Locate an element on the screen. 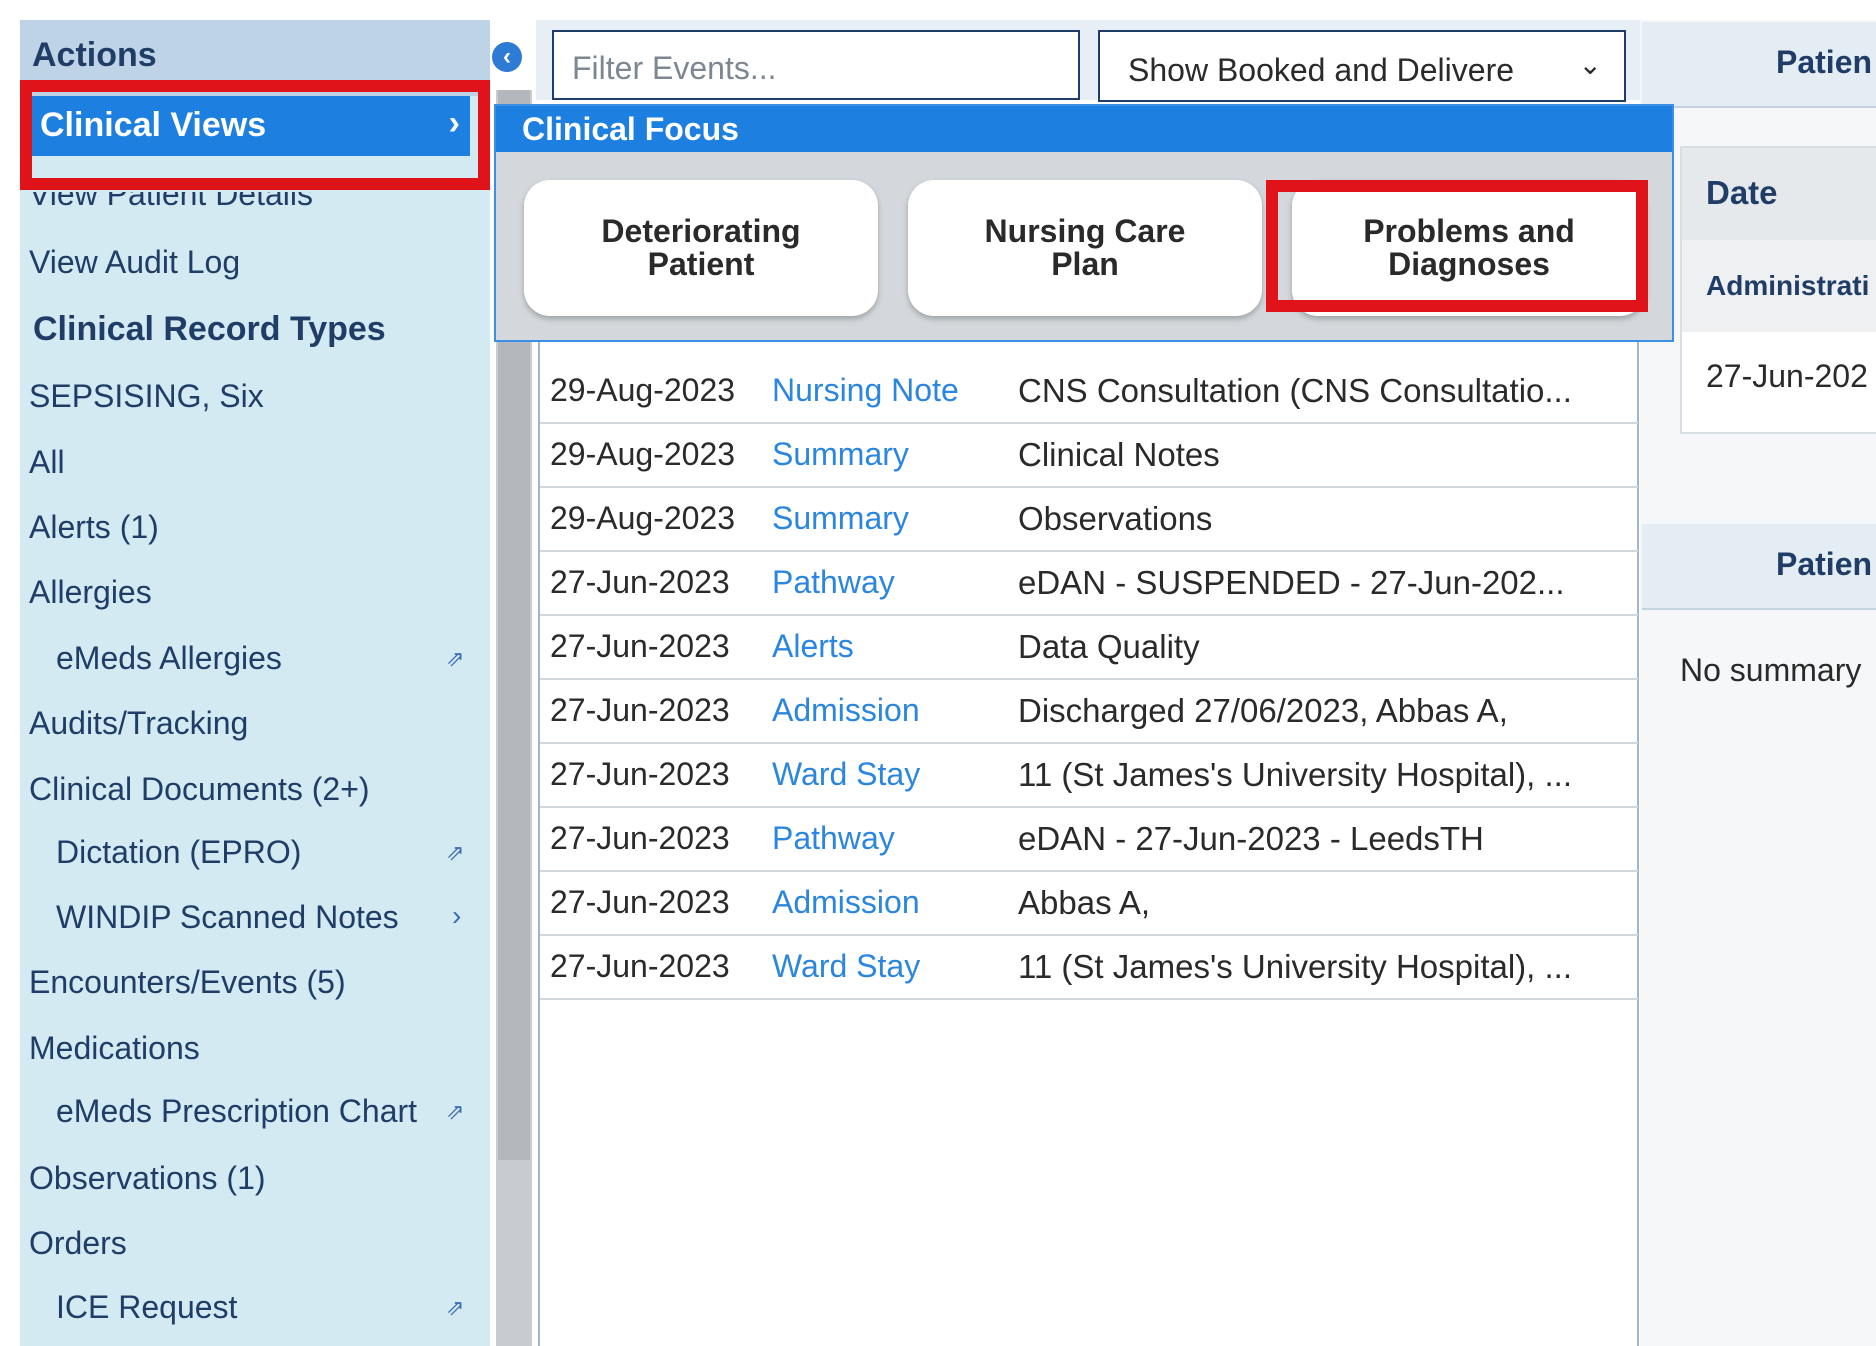 The height and width of the screenshot is (1346, 1876). sidebar-item-allergies: Allergies is located at coordinates (90, 592).